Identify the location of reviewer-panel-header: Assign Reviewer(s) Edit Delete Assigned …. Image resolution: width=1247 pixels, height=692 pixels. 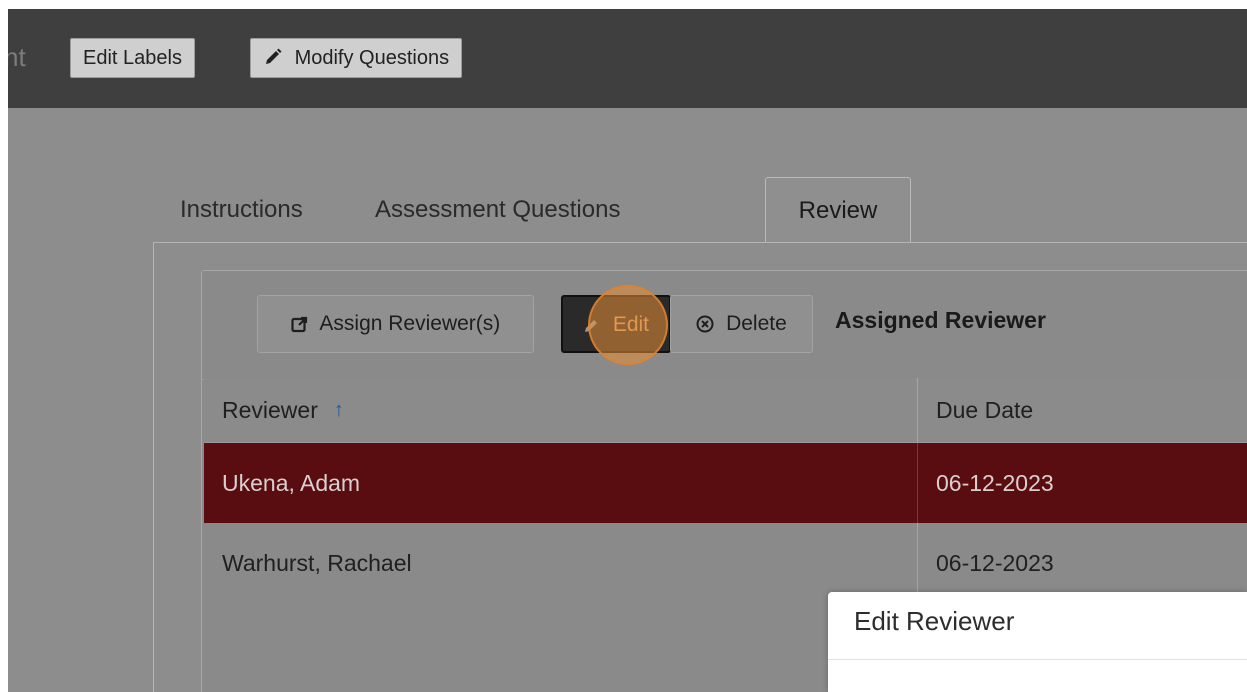
(724, 325).